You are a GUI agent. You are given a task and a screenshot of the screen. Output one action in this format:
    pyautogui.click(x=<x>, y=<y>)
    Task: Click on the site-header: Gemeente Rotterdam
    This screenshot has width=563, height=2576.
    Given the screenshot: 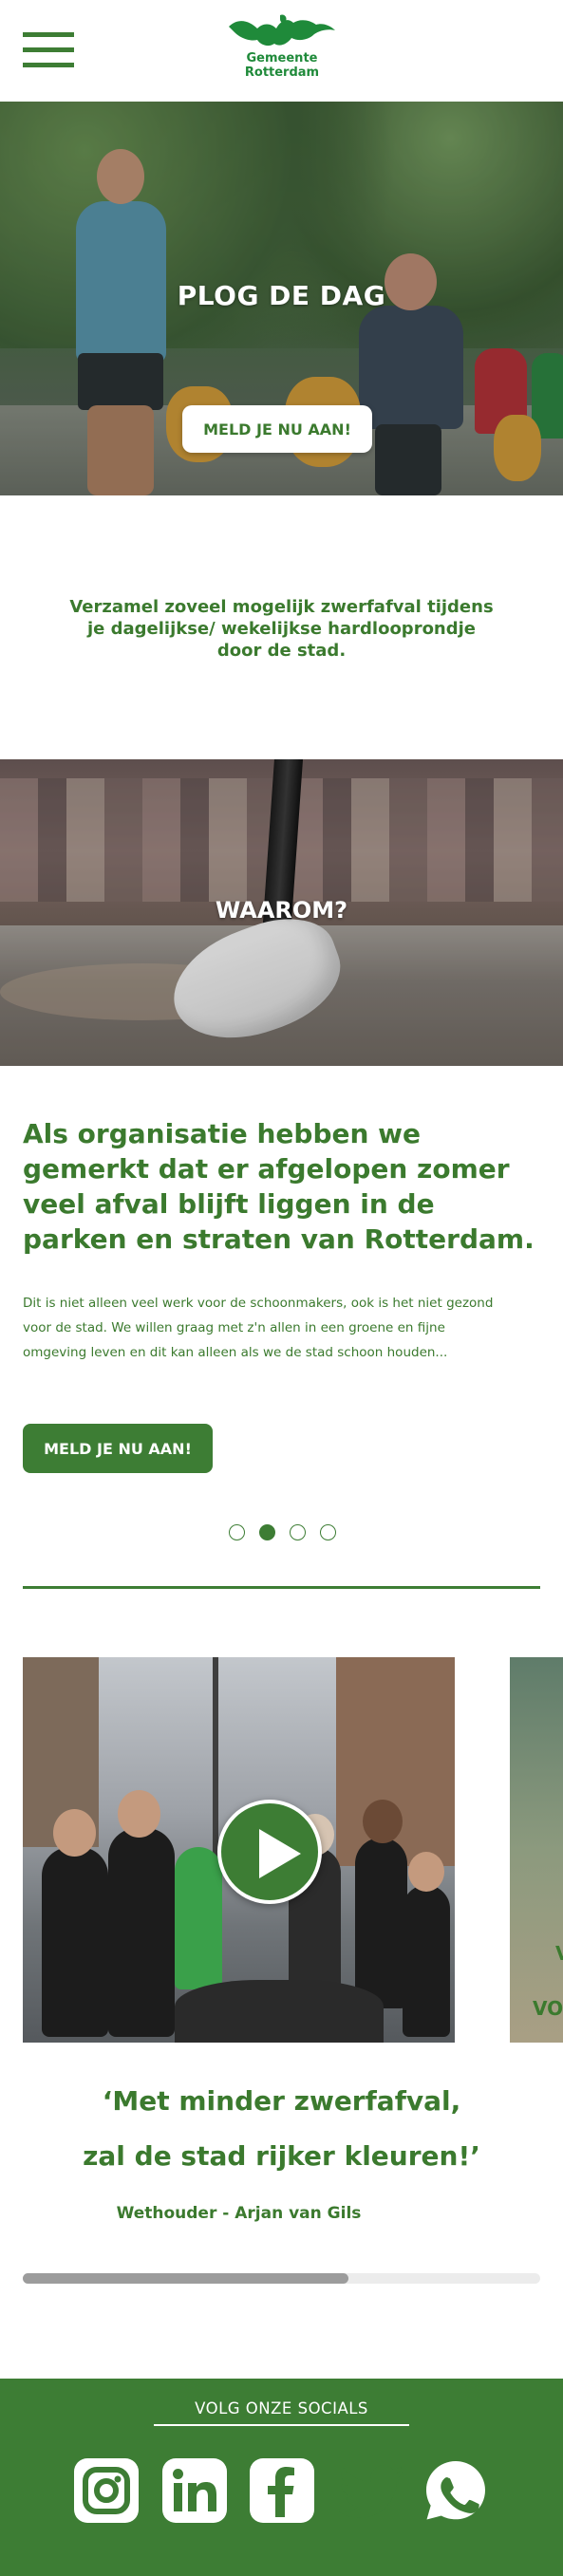 What is the action you would take?
    pyautogui.click(x=281, y=51)
    